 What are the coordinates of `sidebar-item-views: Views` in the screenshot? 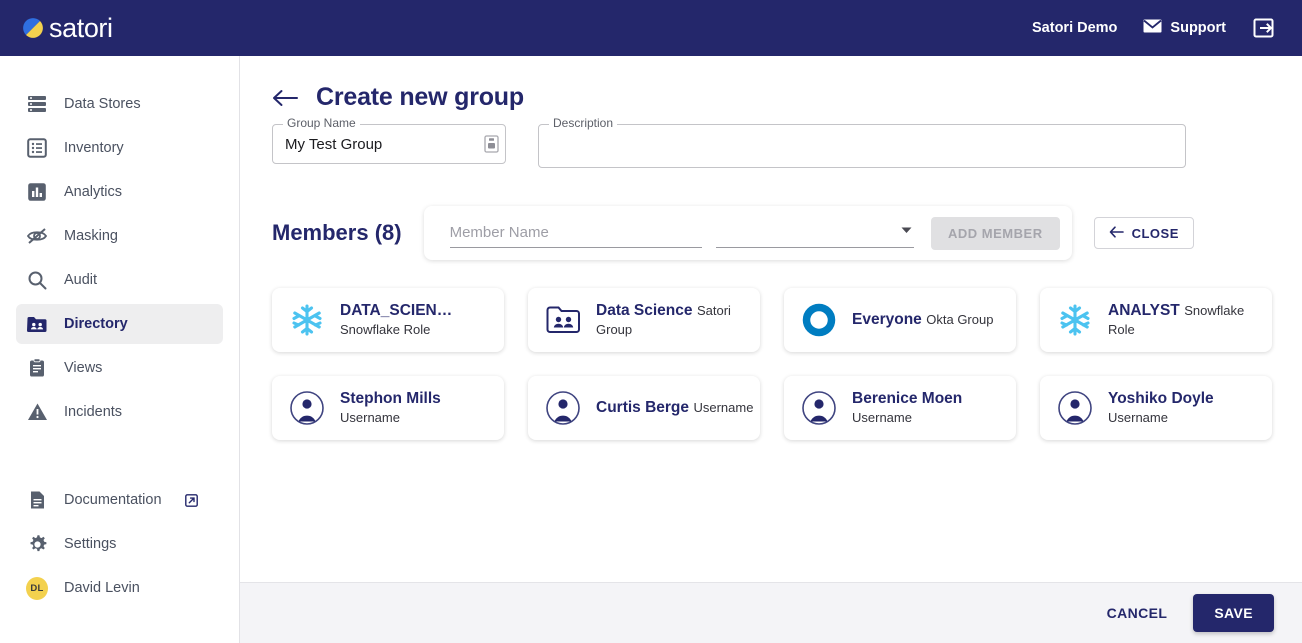 It's located at (119, 368).